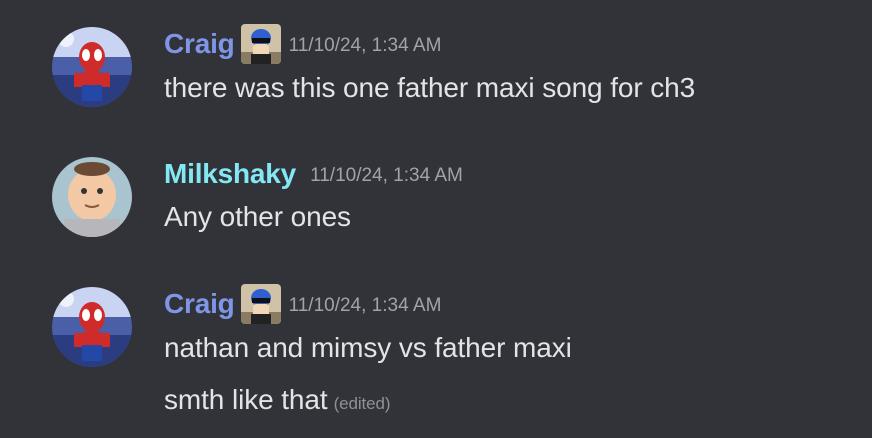 Image resolution: width=872 pixels, height=438 pixels. What do you see at coordinates (230, 174) in the screenshot?
I see `username: Milkshaky` at bounding box center [230, 174].